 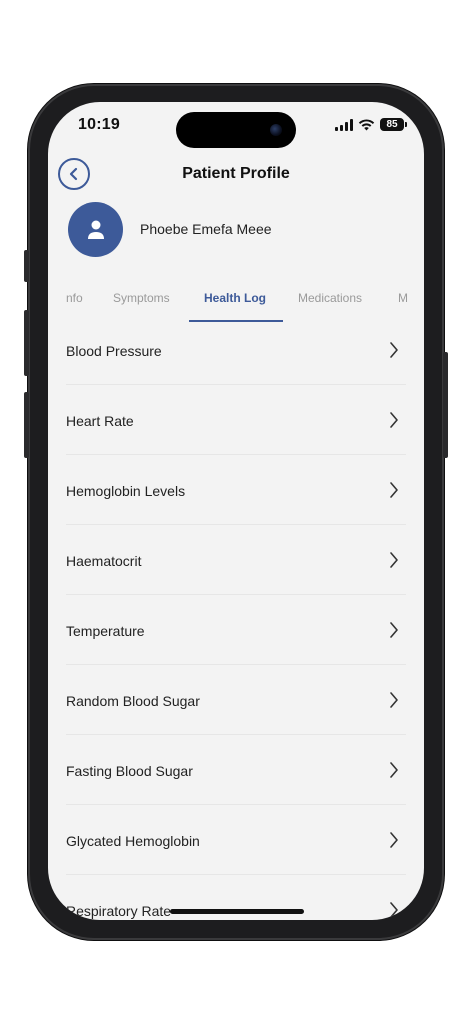 What do you see at coordinates (236, 700) in the screenshot?
I see `list-item: Random Blood Sugar` at bounding box center [236, 700].